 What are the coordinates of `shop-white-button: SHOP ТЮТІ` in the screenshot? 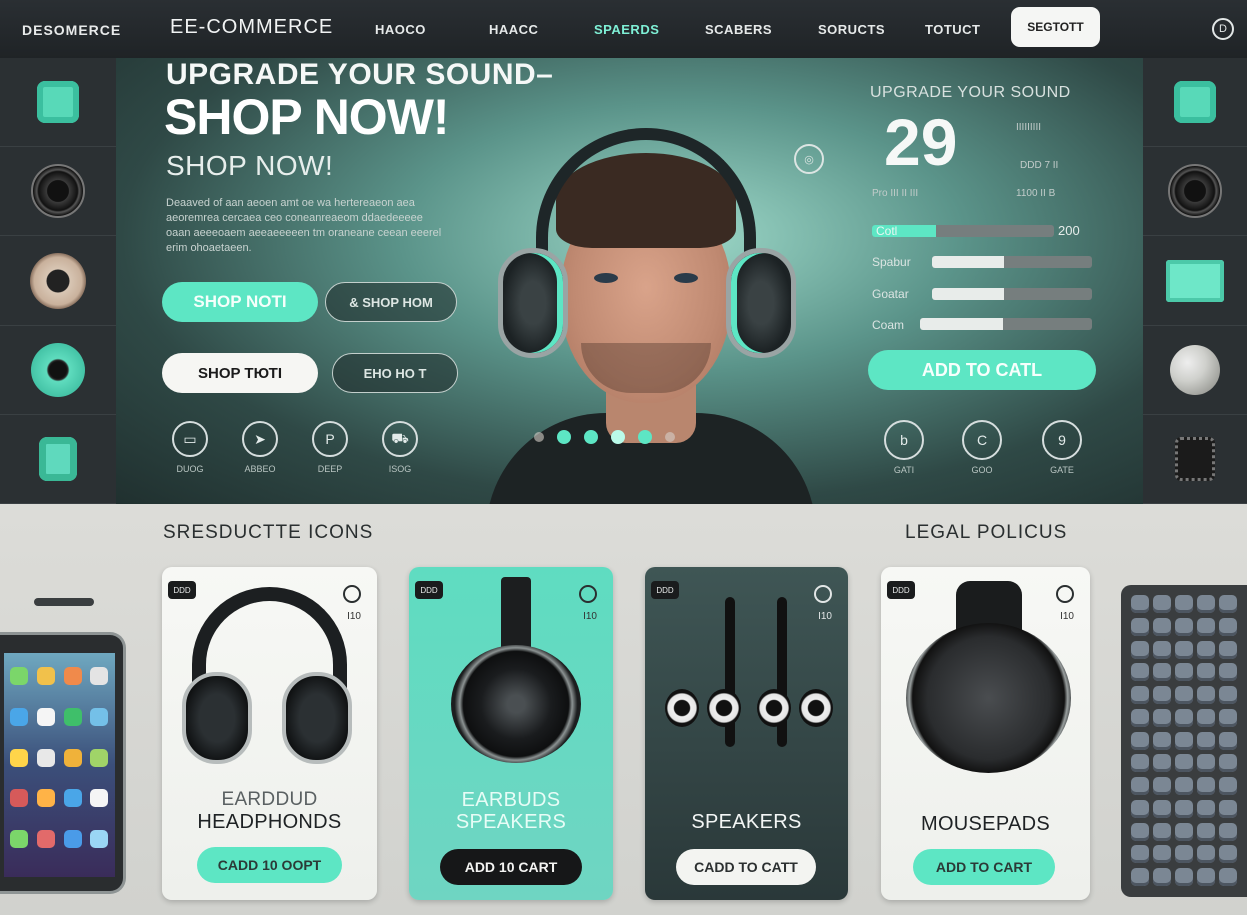 It's located at (240, 373).